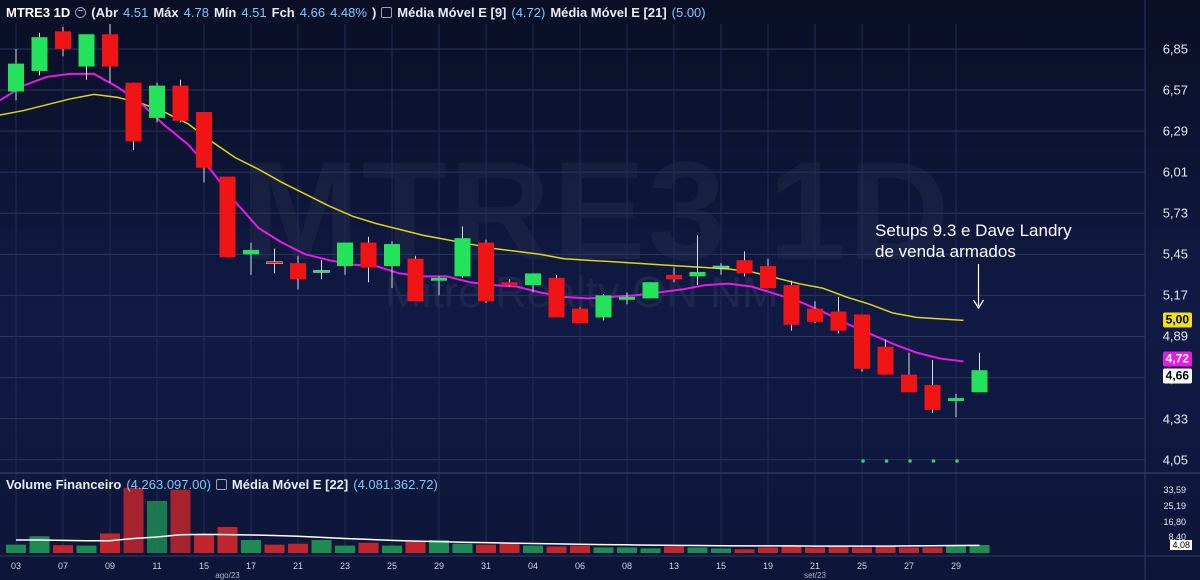 The image size is (1200, 580). Describe the element at coordinates (1175, 460) in the screenshot. I see `price-tick-label: 4,05` at that location.